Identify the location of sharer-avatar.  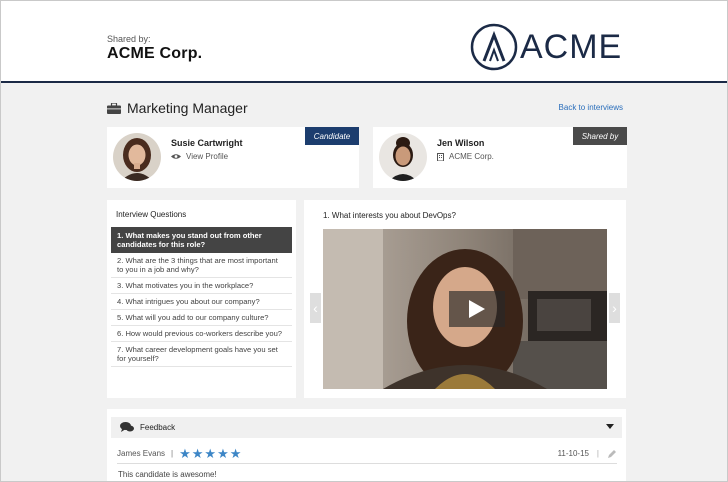
(403, 157).